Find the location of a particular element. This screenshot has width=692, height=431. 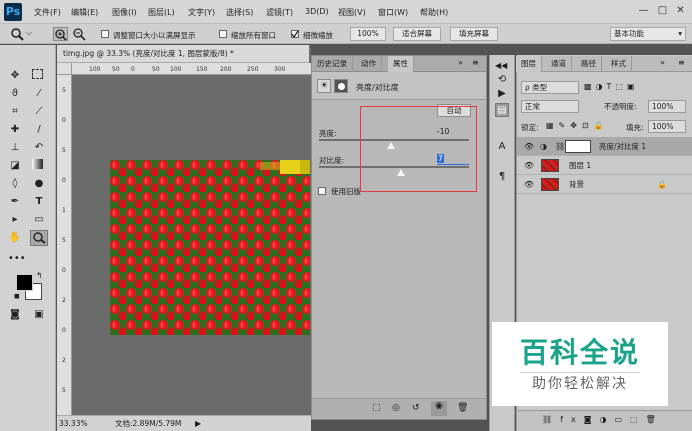

shape-tool-icon: ▭ is located at coordinates (39, 219).